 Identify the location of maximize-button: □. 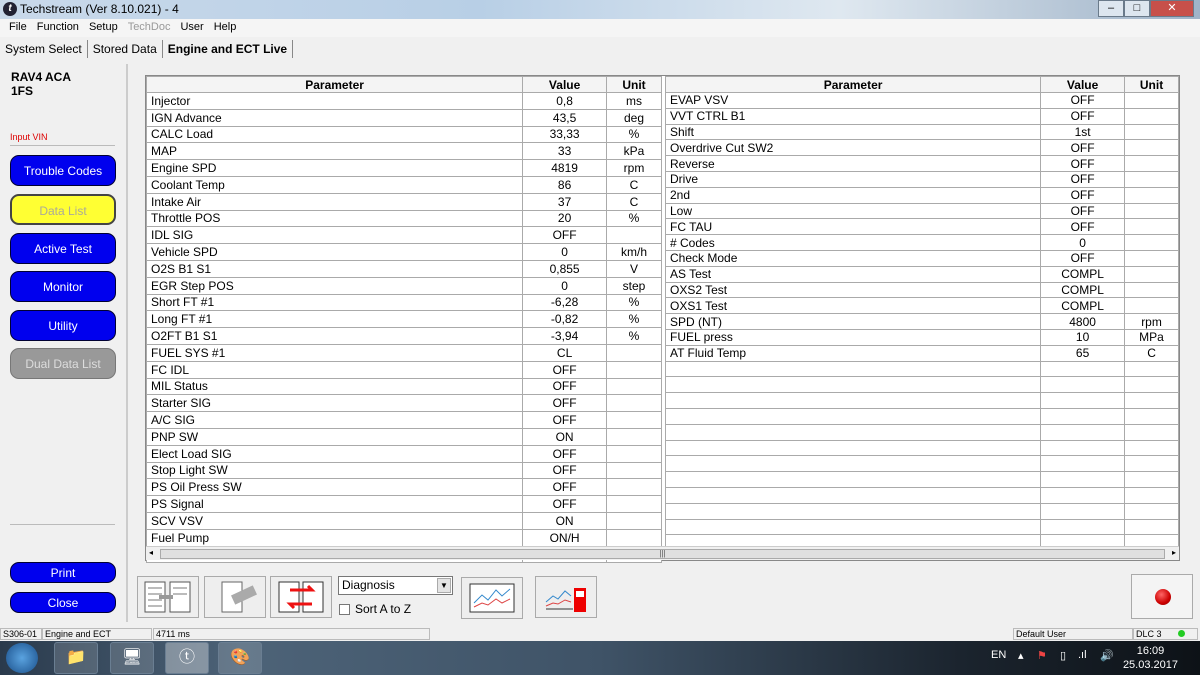
(1137, 8).